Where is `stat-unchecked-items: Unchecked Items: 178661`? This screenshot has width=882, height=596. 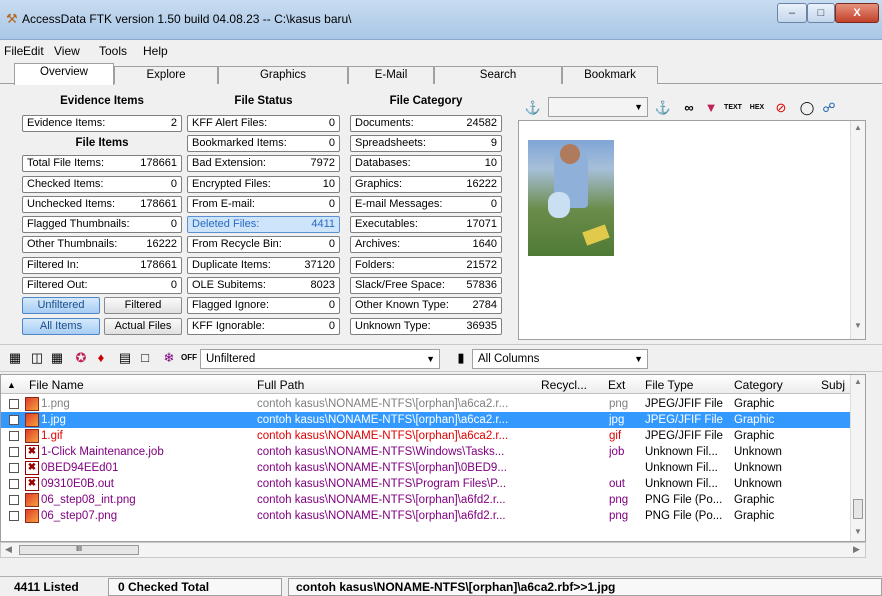 stat-unchecked-items: Unchecked Items: 178661 is located at coordinates (102, 204).